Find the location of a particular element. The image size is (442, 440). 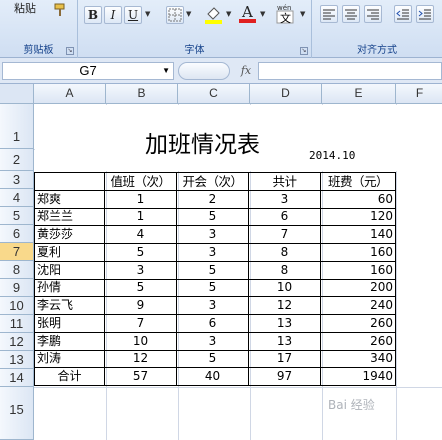

name-box: G7 ▼ is located at coordinates (88, 71).